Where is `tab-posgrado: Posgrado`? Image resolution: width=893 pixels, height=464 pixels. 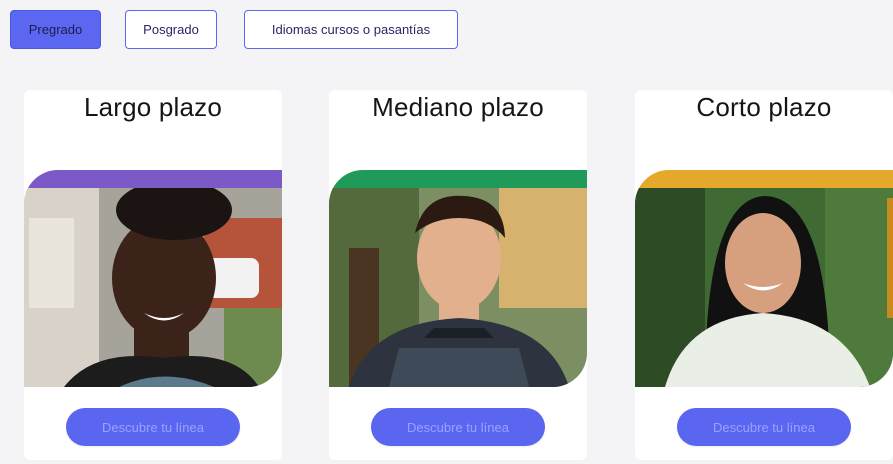
tab-posgrado: Posgrado is located at coordinates (171, 29).